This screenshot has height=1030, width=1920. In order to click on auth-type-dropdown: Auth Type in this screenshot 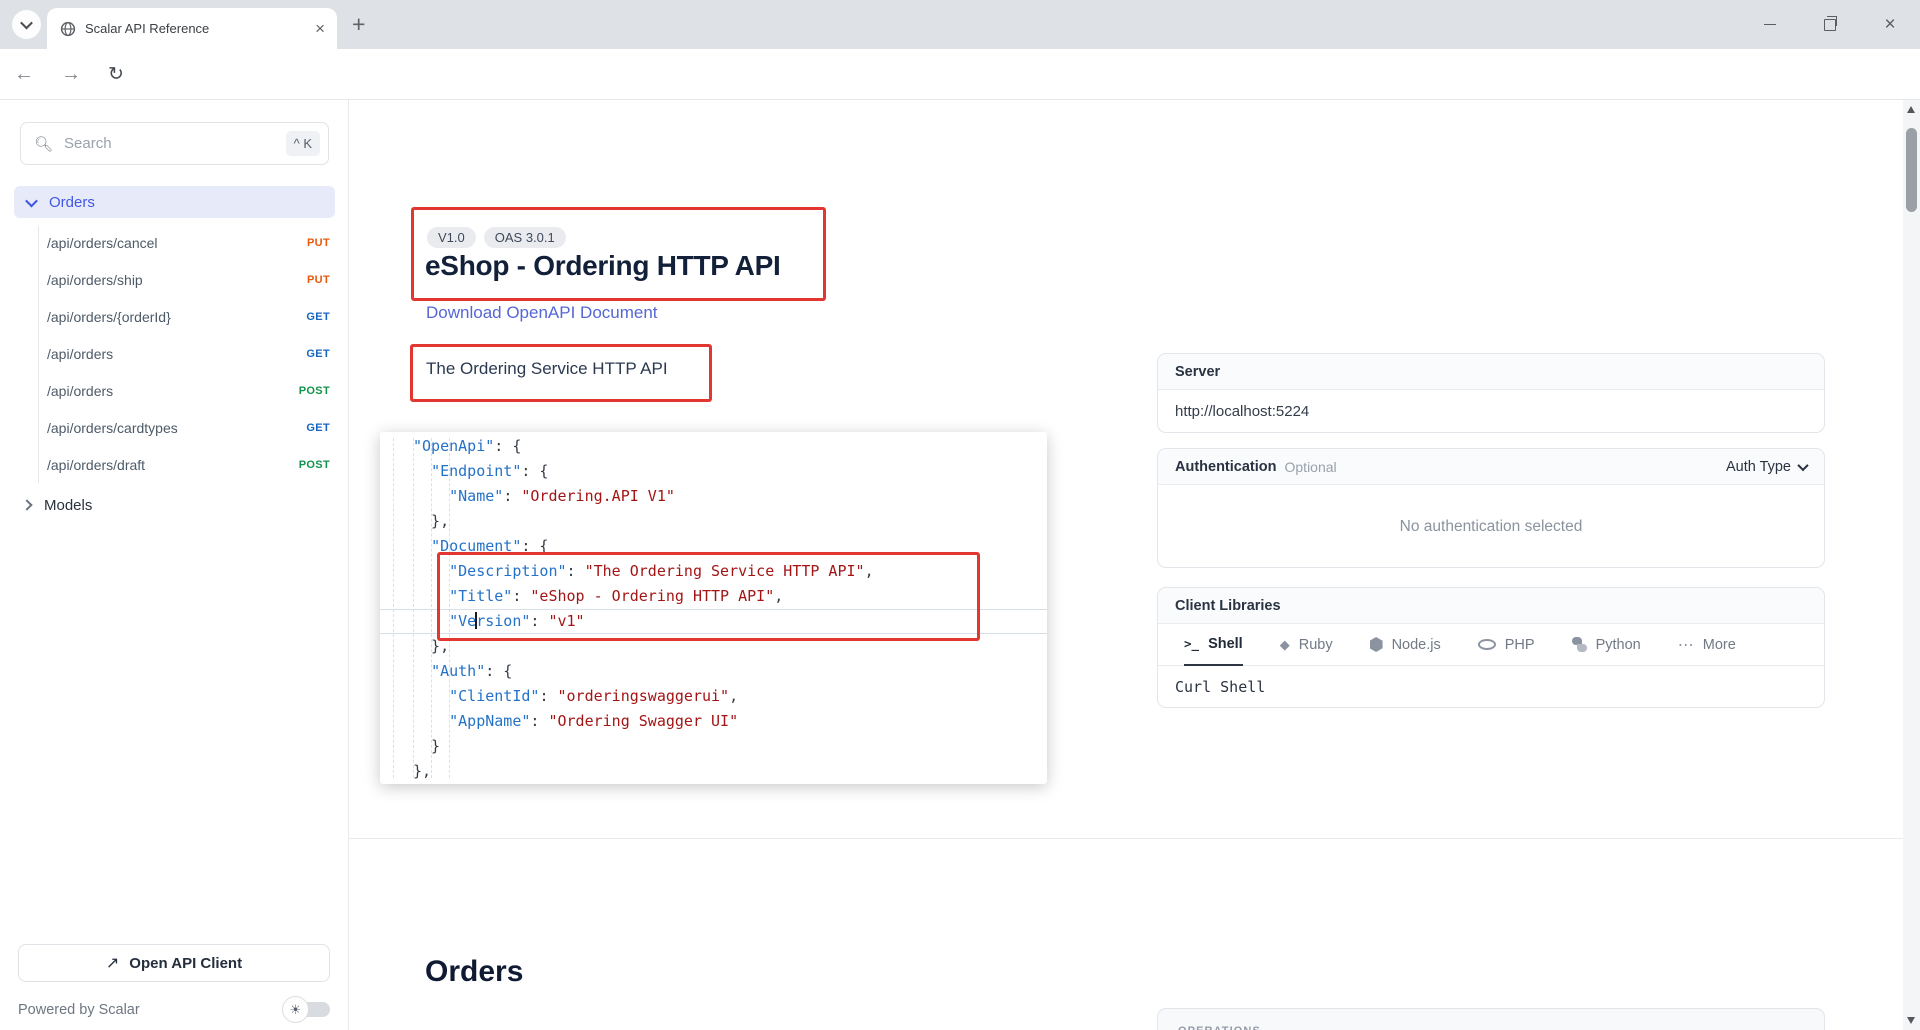, I will do `click(1767, 467)`.